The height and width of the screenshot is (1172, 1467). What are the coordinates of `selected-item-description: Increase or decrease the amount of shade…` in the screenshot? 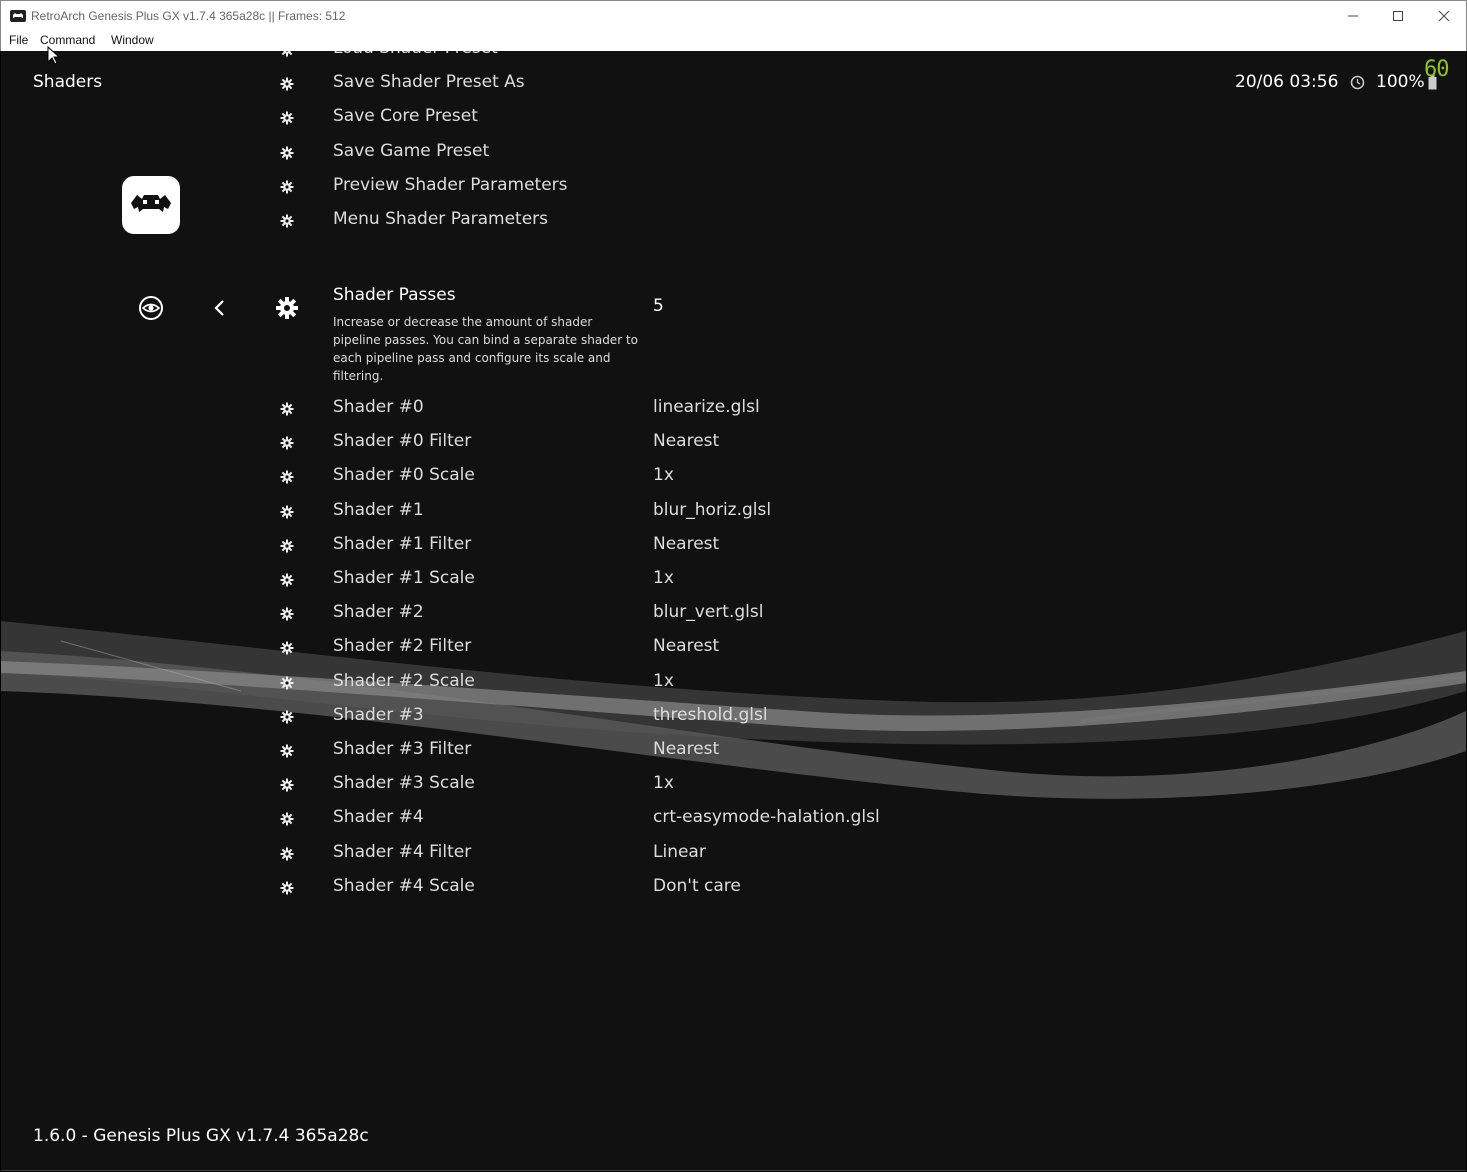 It's located at (485, 349).